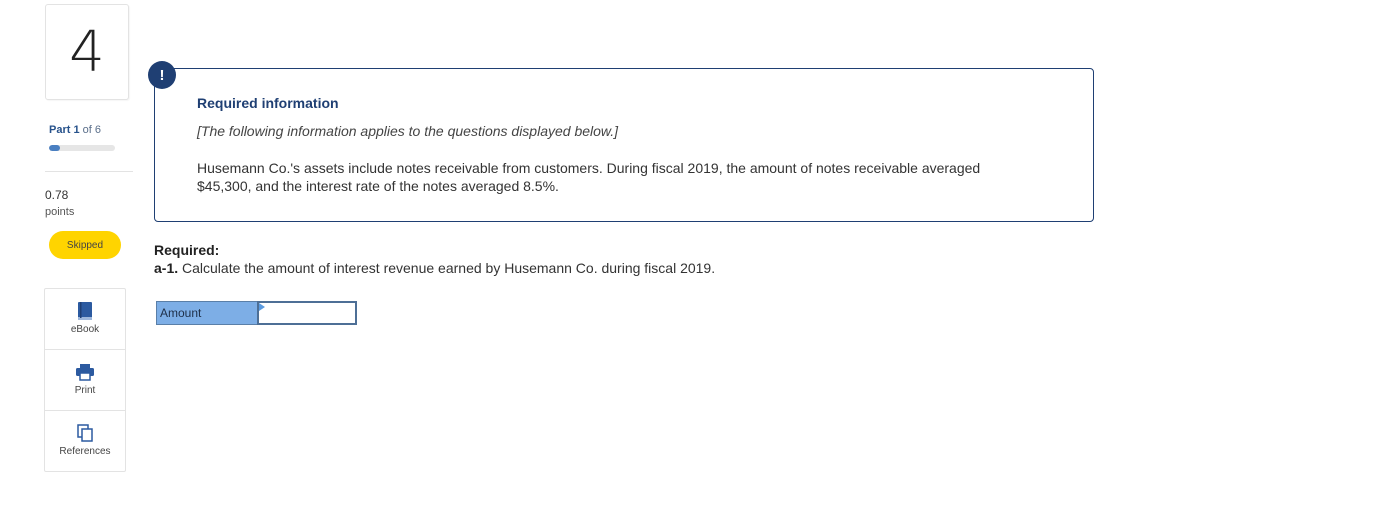 The width and height of the screenshot is (1383, 514). What do you see at coordinates (57, 195) in the screenshot?
I see `points-value: 0.78` at bounding box center [57, 195].